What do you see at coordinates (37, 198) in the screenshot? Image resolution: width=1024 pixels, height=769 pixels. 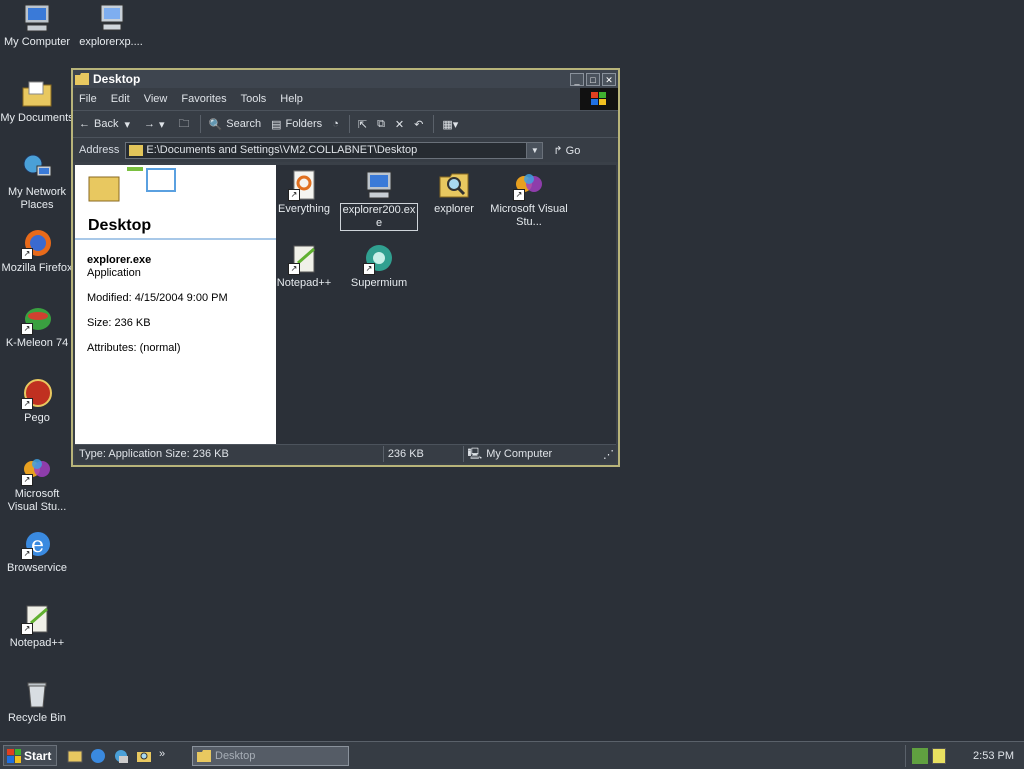 I see `desktop-icon-label: My Network Places` at bounding box center [37, 198].